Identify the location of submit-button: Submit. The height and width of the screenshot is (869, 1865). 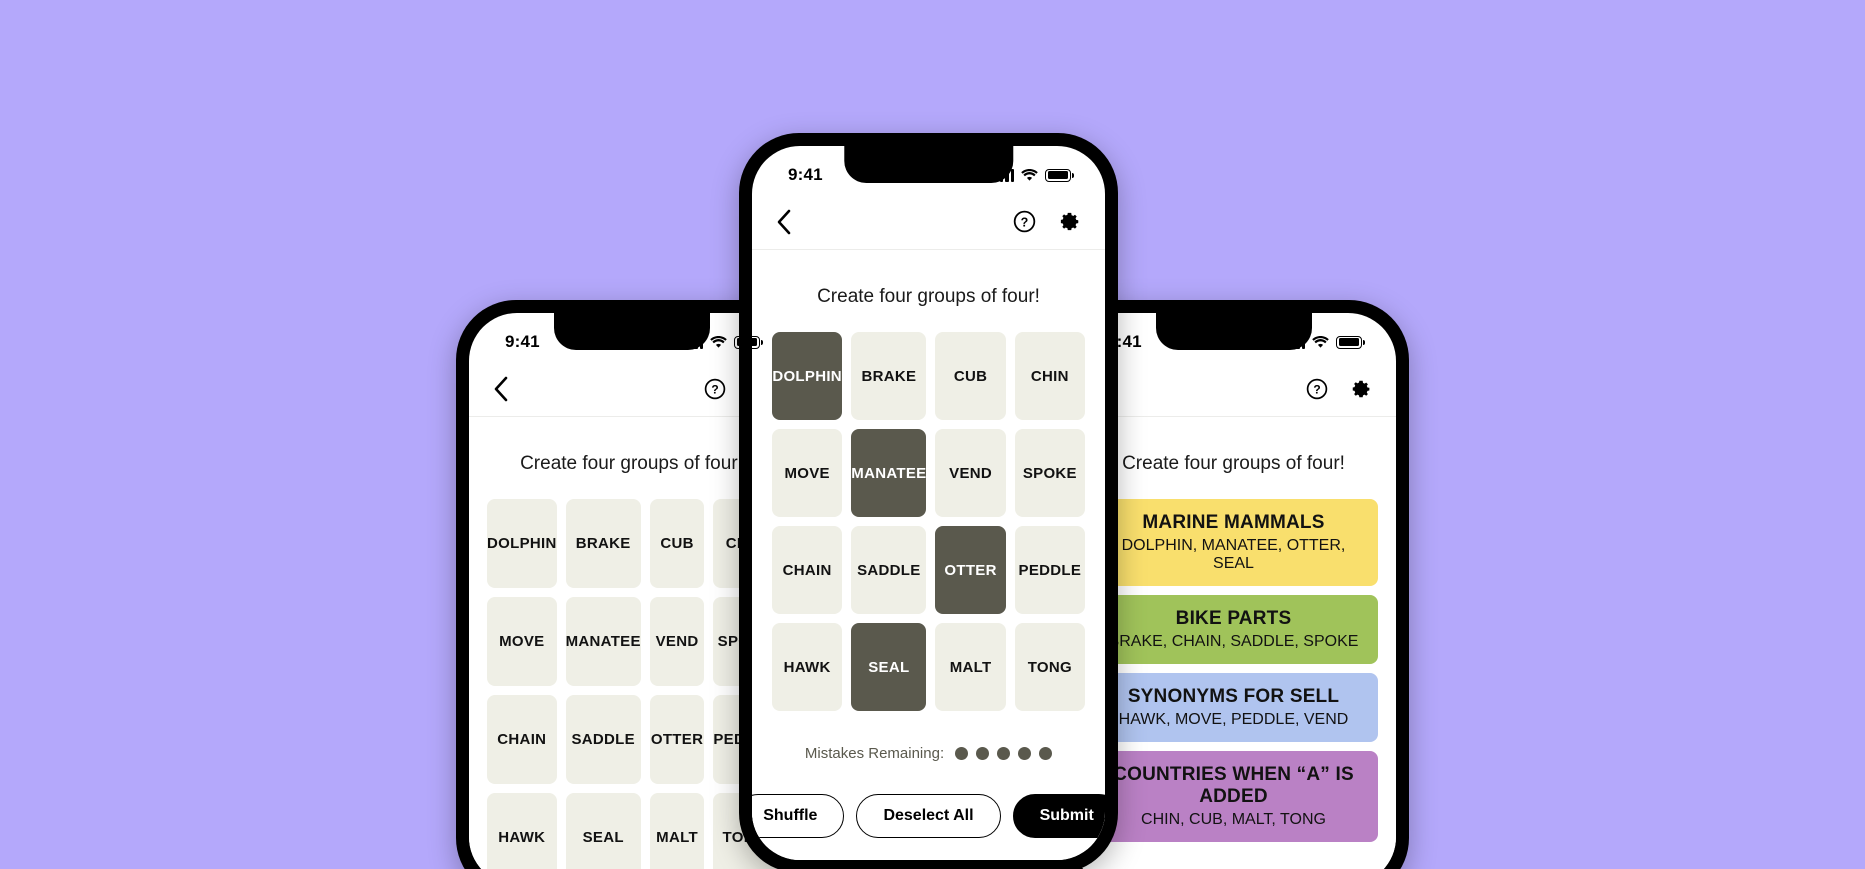
(1058, 816).